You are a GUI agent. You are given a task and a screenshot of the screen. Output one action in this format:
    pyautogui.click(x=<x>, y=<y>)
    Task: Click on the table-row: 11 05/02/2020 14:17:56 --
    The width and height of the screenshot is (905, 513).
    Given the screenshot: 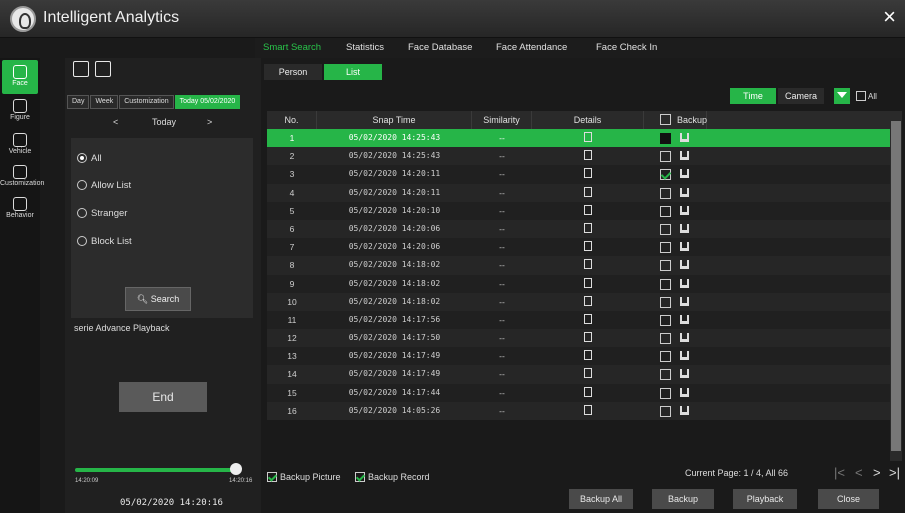 What is the action you would take?
    pyautogui.click(x=578, y=320)
    